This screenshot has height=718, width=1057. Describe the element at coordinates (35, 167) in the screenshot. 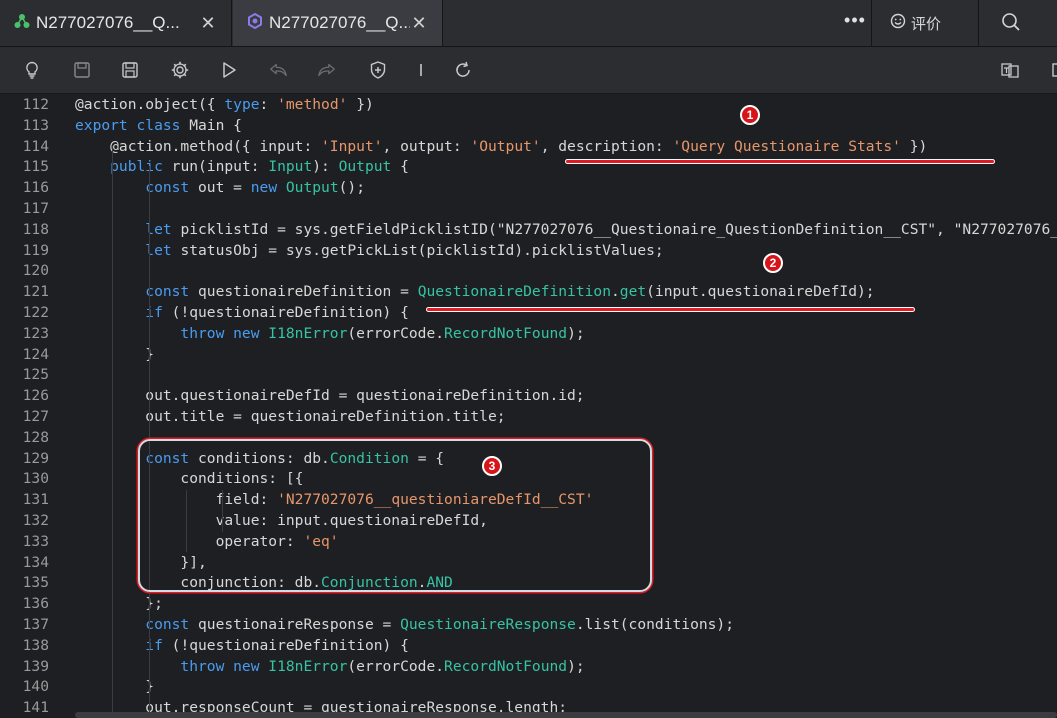

I see `line-number: 115` at that location.